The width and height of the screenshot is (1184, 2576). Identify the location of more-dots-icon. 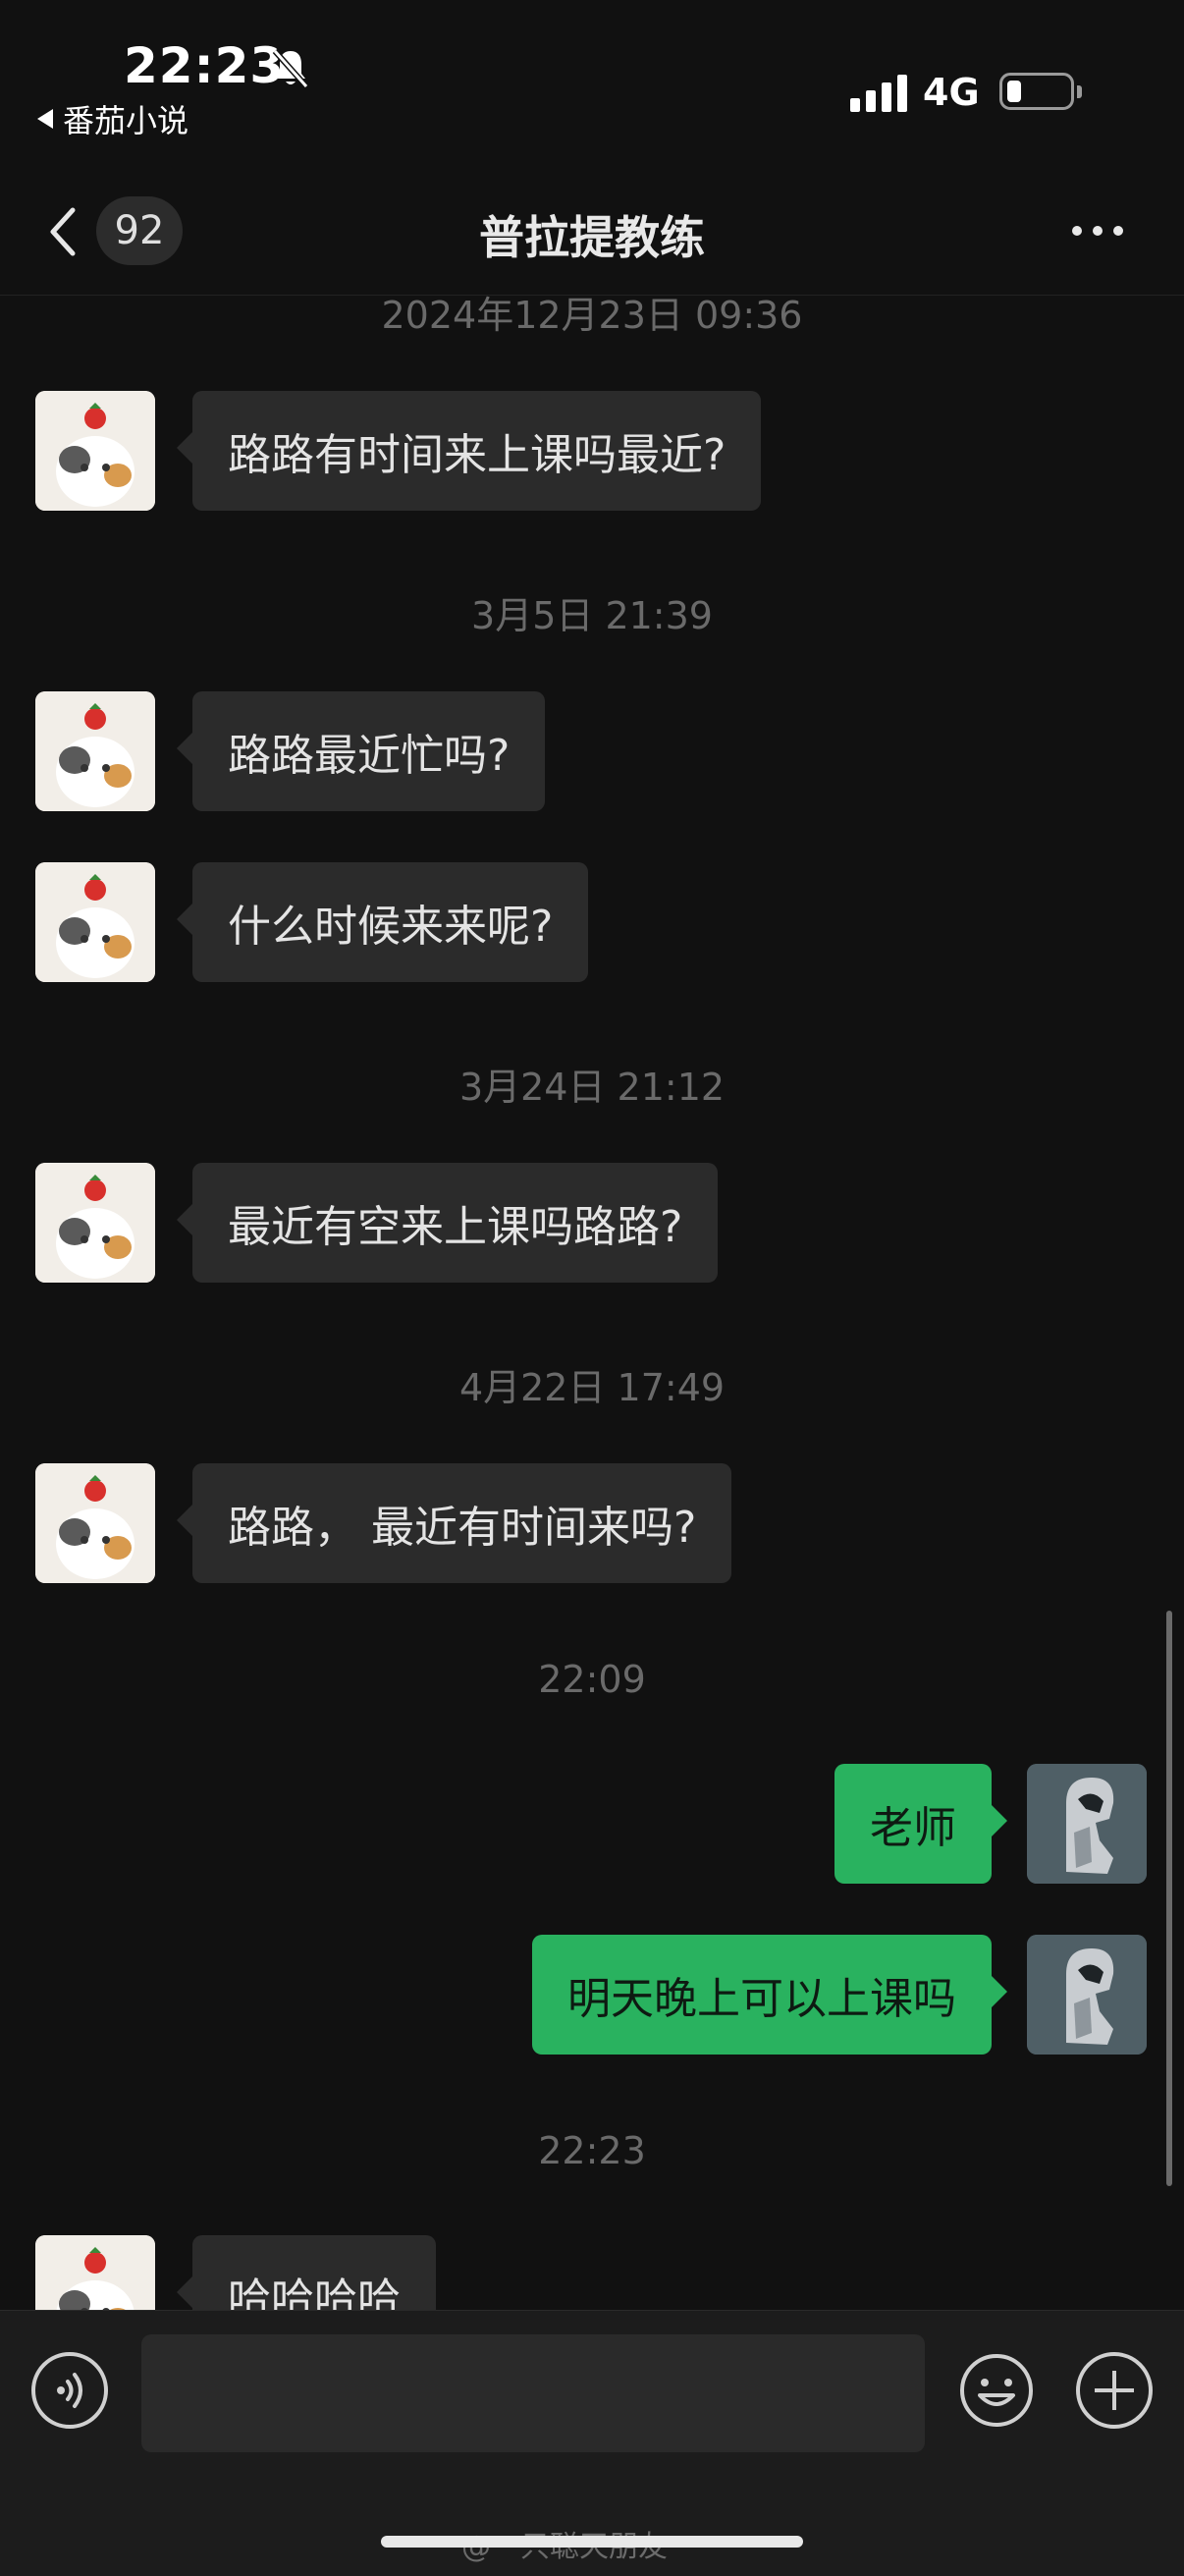
(1097, 231).